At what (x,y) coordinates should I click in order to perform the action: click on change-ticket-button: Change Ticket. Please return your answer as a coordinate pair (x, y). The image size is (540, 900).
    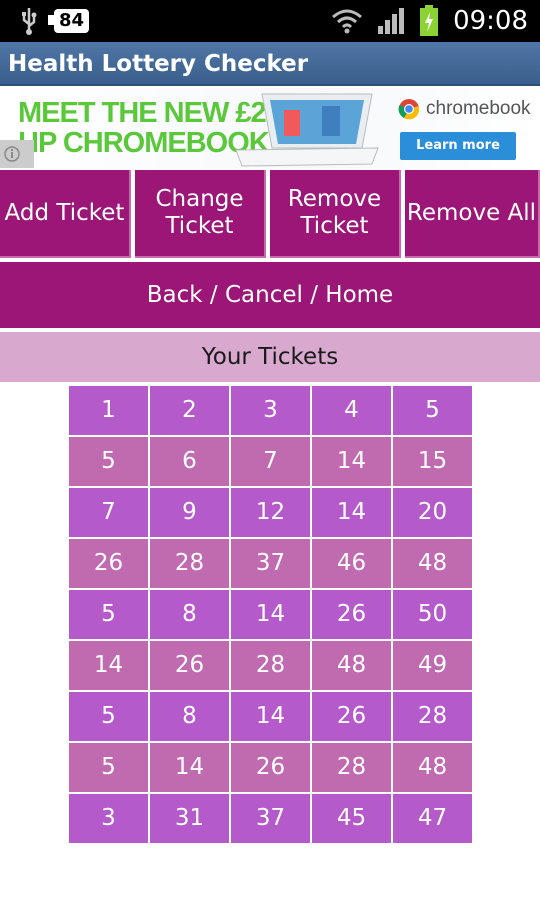
    Looking at the image, I should click on (200, 214).